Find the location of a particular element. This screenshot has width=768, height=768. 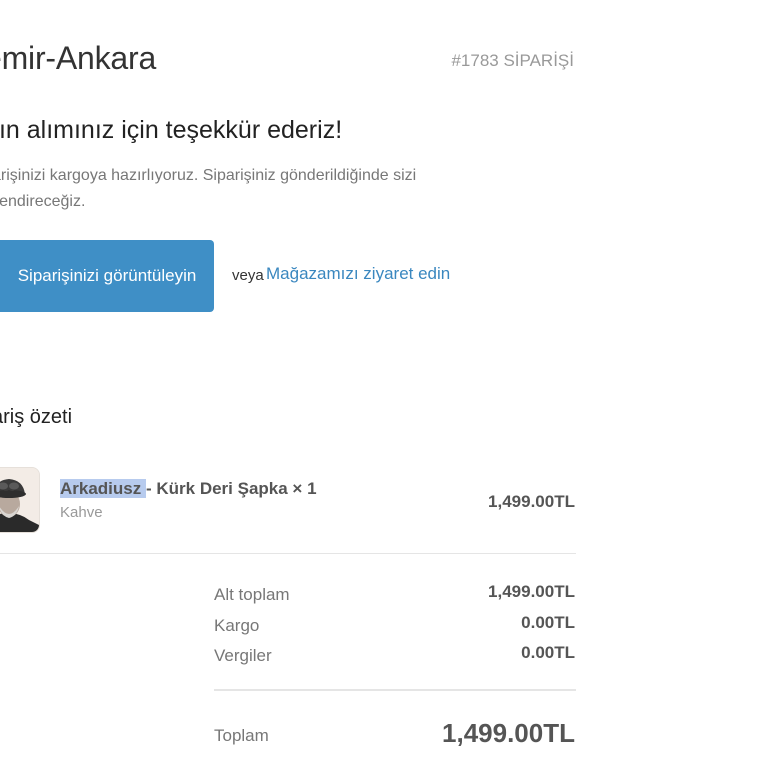

or-text: veya is located at coordinates (248, 275).